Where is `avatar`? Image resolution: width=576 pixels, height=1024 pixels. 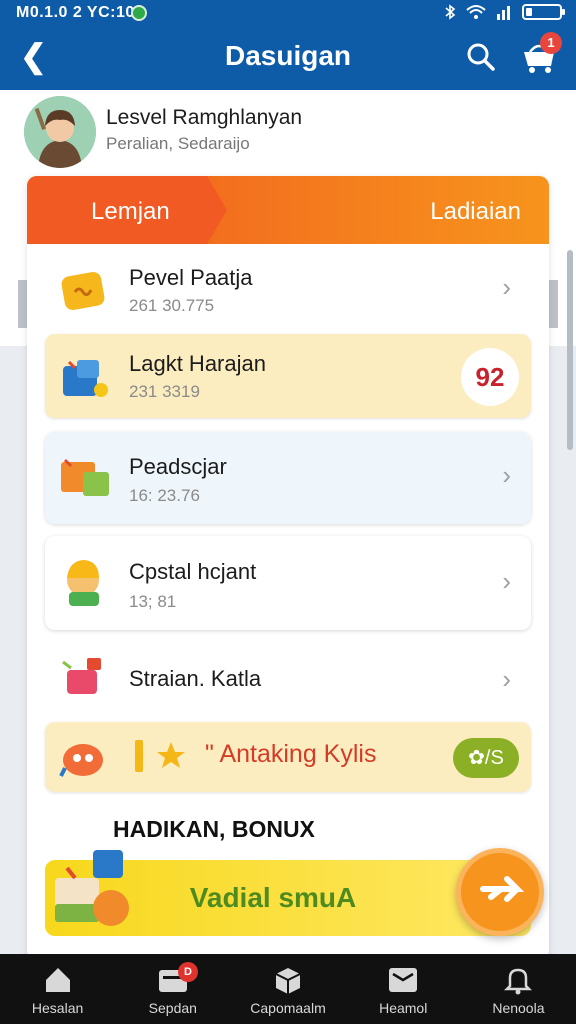 avatar is located at coordinates (60, 132).